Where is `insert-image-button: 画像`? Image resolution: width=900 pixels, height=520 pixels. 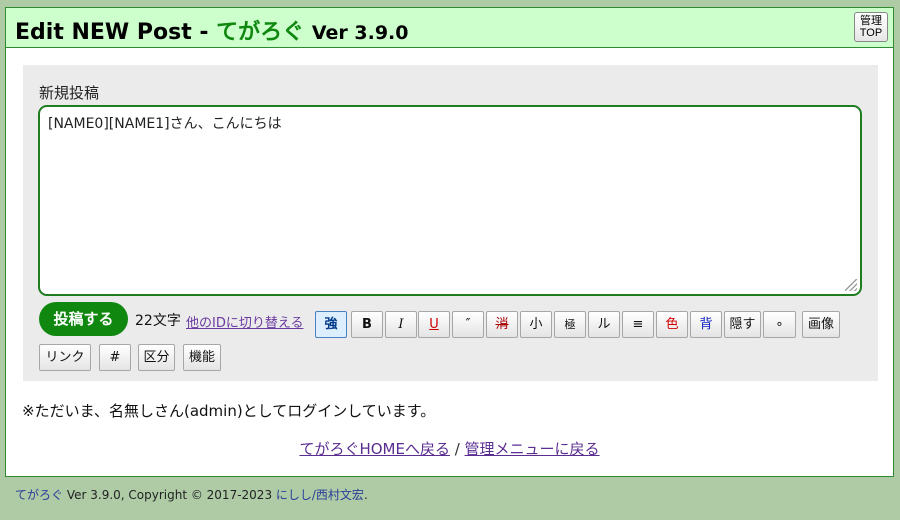 insert-image-button: 画像 is located at coordinates (821, 324).